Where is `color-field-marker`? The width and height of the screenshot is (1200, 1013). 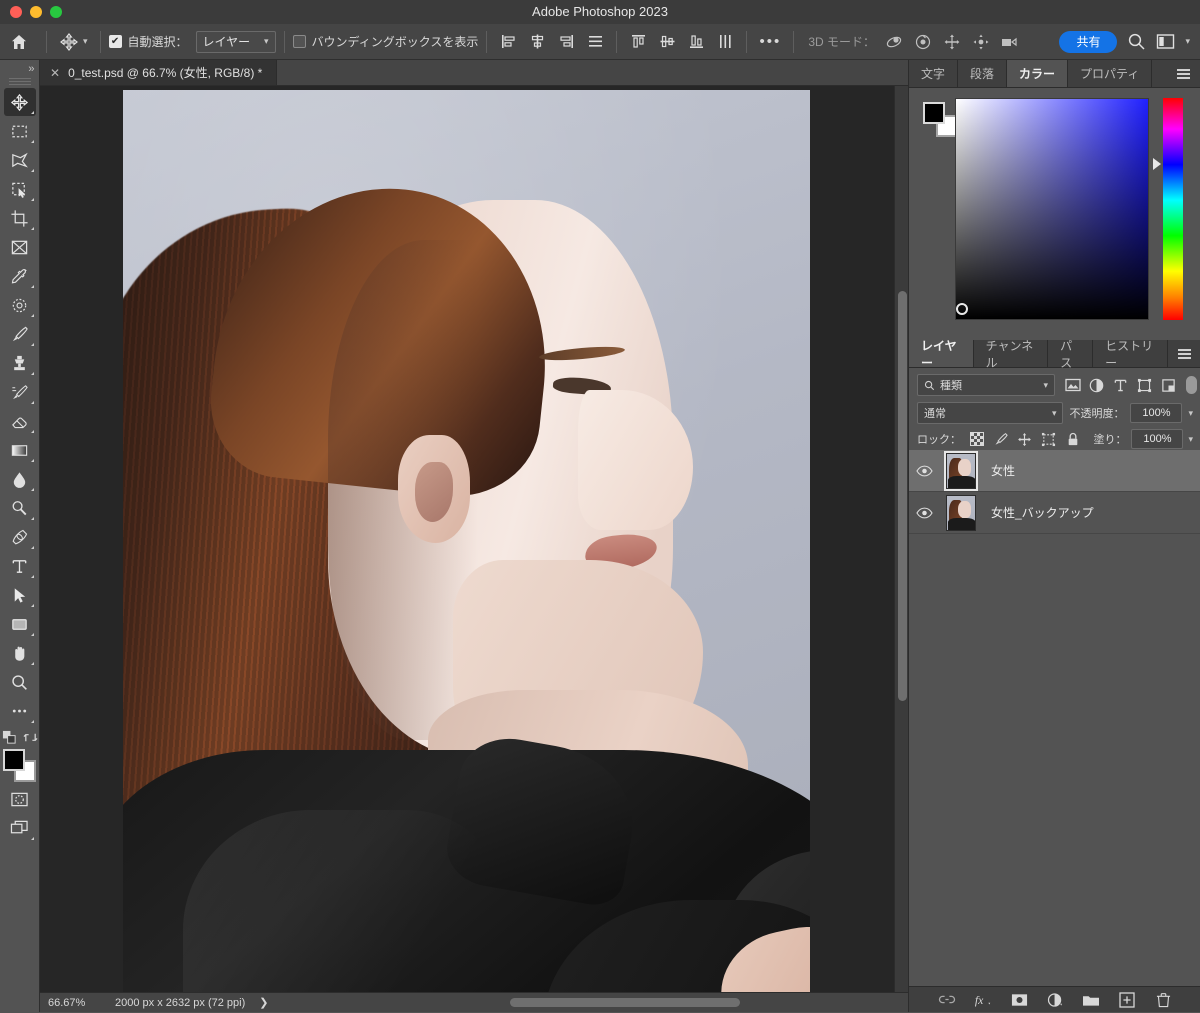
color-field-marker is located at coordinates (962, 309).